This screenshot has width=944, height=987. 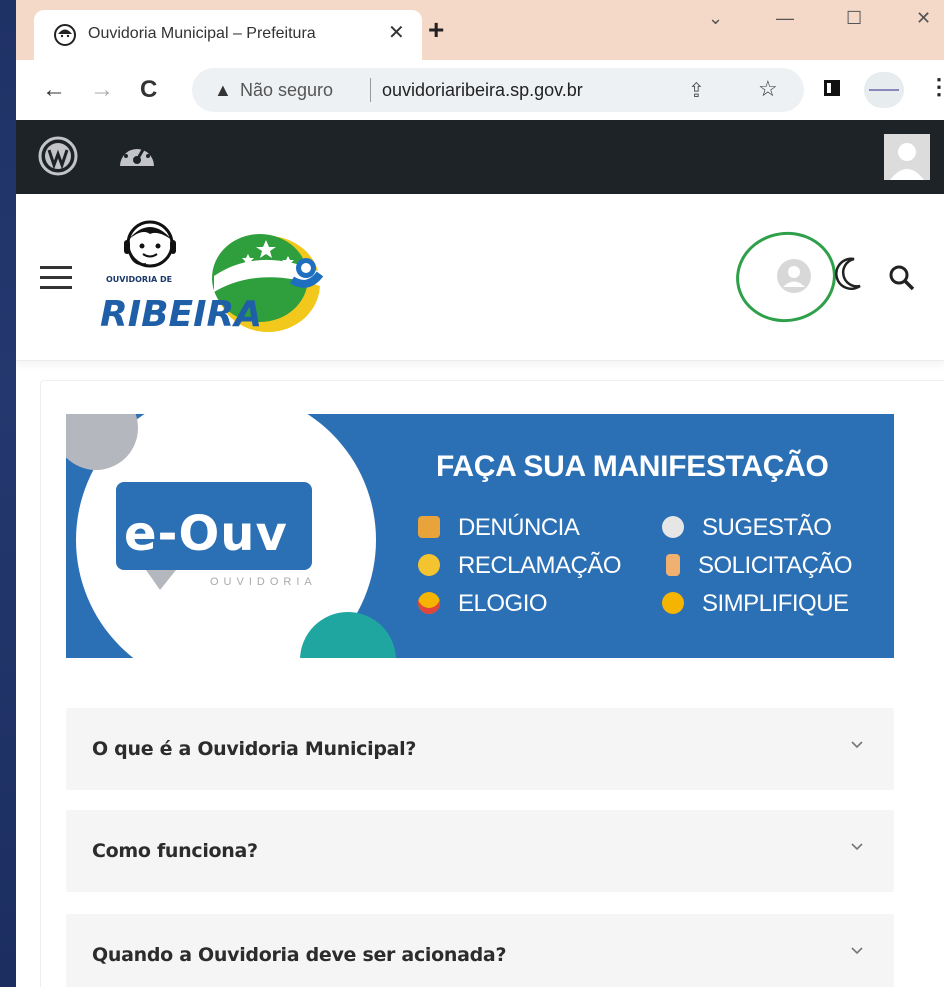 I want to click on speech-bubble-icon, so click(x=673, y=527).